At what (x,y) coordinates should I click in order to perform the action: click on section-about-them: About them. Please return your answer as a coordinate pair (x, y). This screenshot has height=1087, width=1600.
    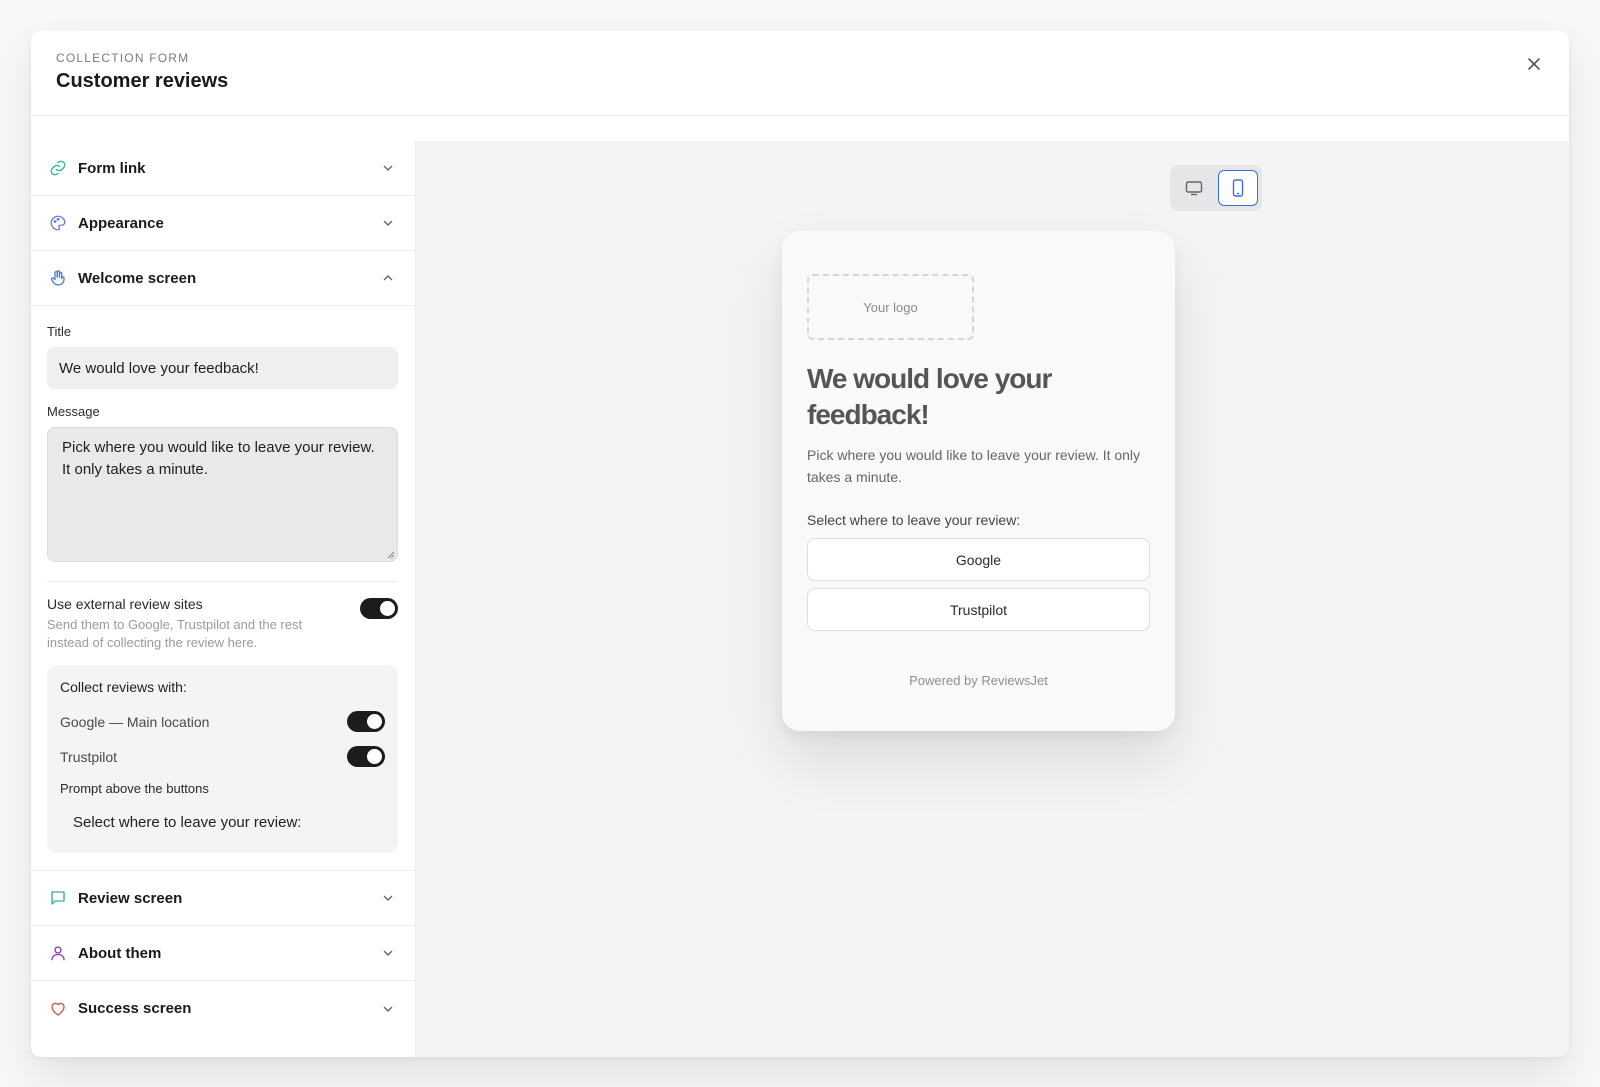
    Looking at the image, I should click on (223, 953).